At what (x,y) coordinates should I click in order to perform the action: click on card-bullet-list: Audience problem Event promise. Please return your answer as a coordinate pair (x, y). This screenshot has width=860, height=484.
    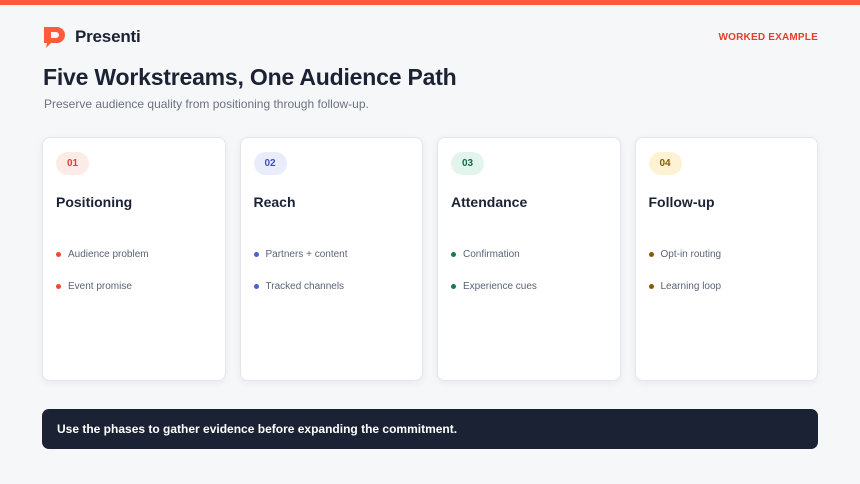
    Looking at the image, I should click on (102, 280).